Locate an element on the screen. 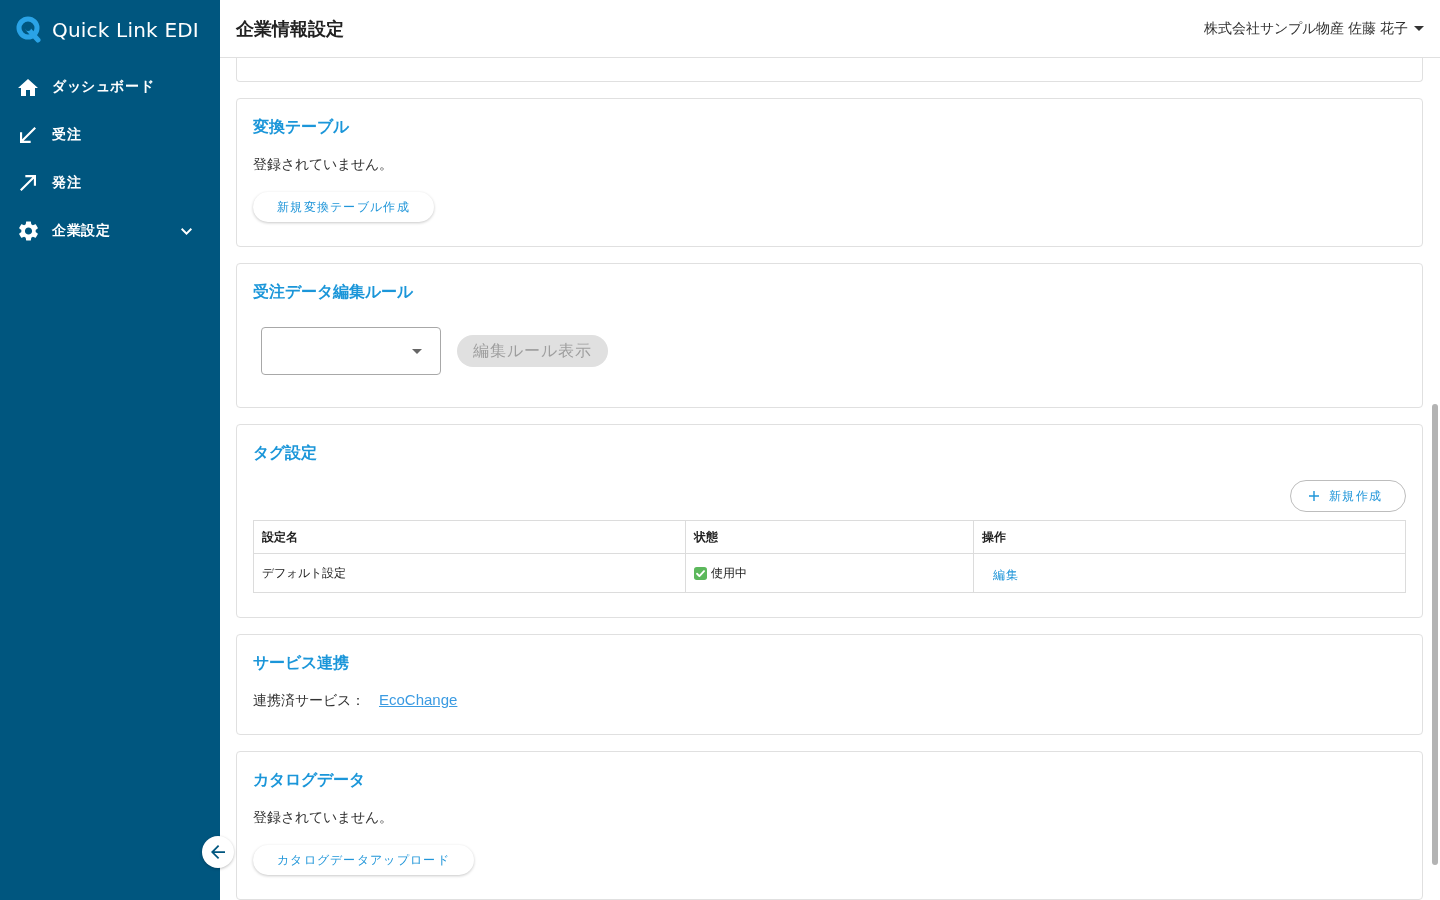 The width and height of the screenshot is (1440, 900). edit-button: 編集 is located at coordinates (1006, 573).